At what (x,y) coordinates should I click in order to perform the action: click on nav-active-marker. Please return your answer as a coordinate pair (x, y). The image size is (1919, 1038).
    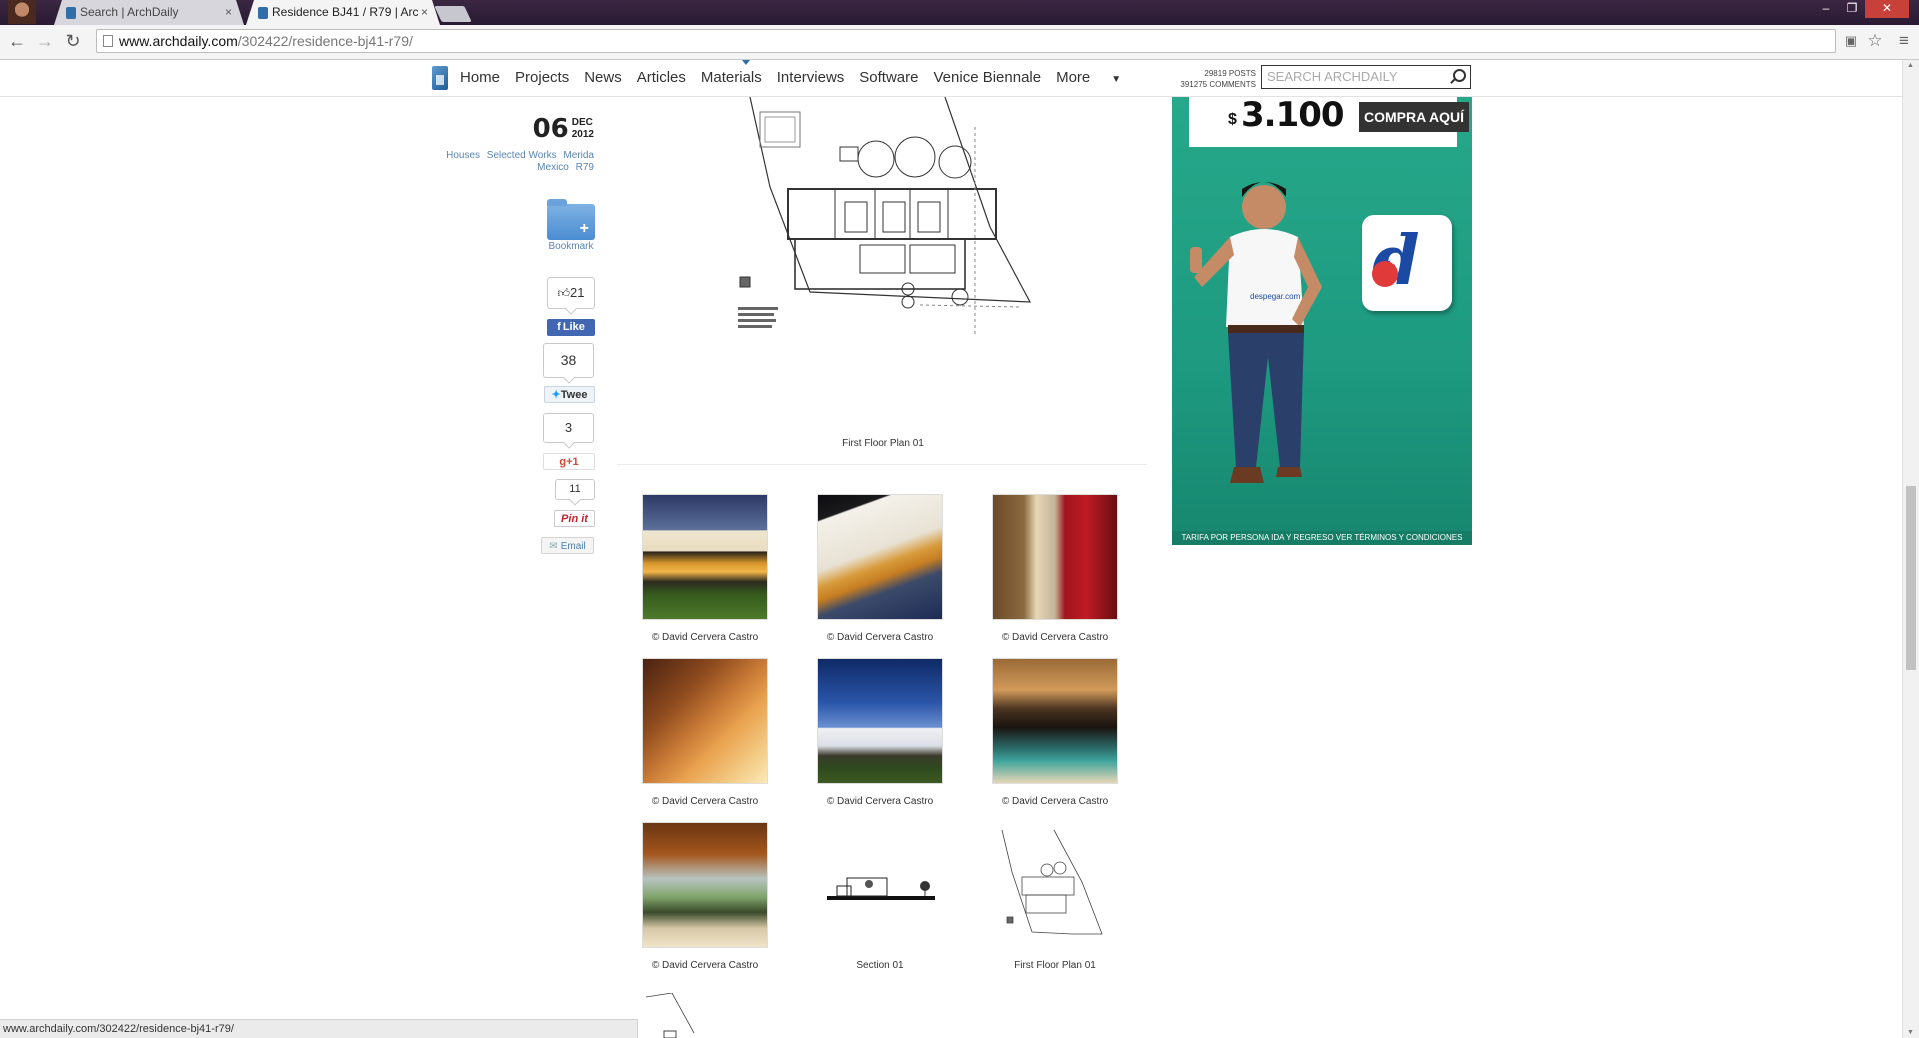
    Looking at the image, I should click on (746, 62).